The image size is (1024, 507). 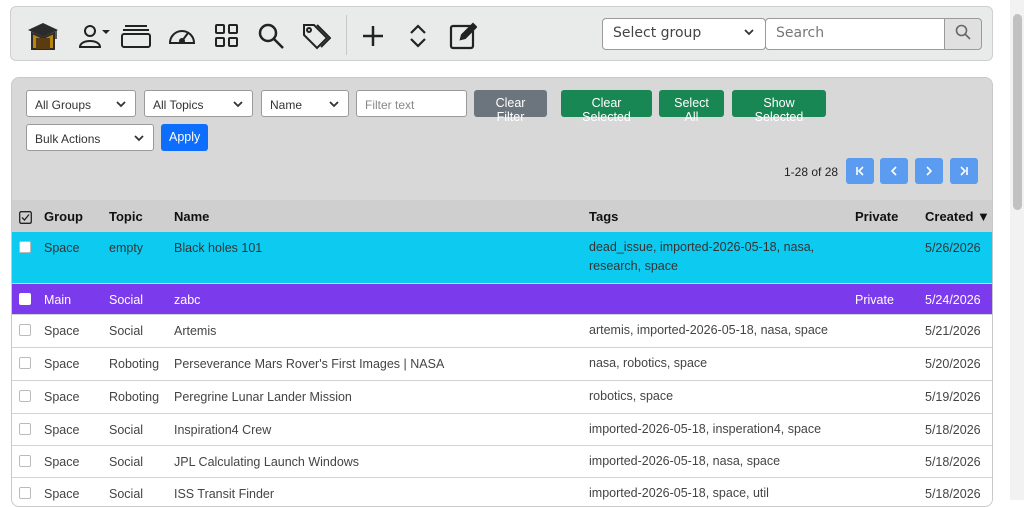 I want to click on graduation-cap-logo, so click(x=43, y=36).